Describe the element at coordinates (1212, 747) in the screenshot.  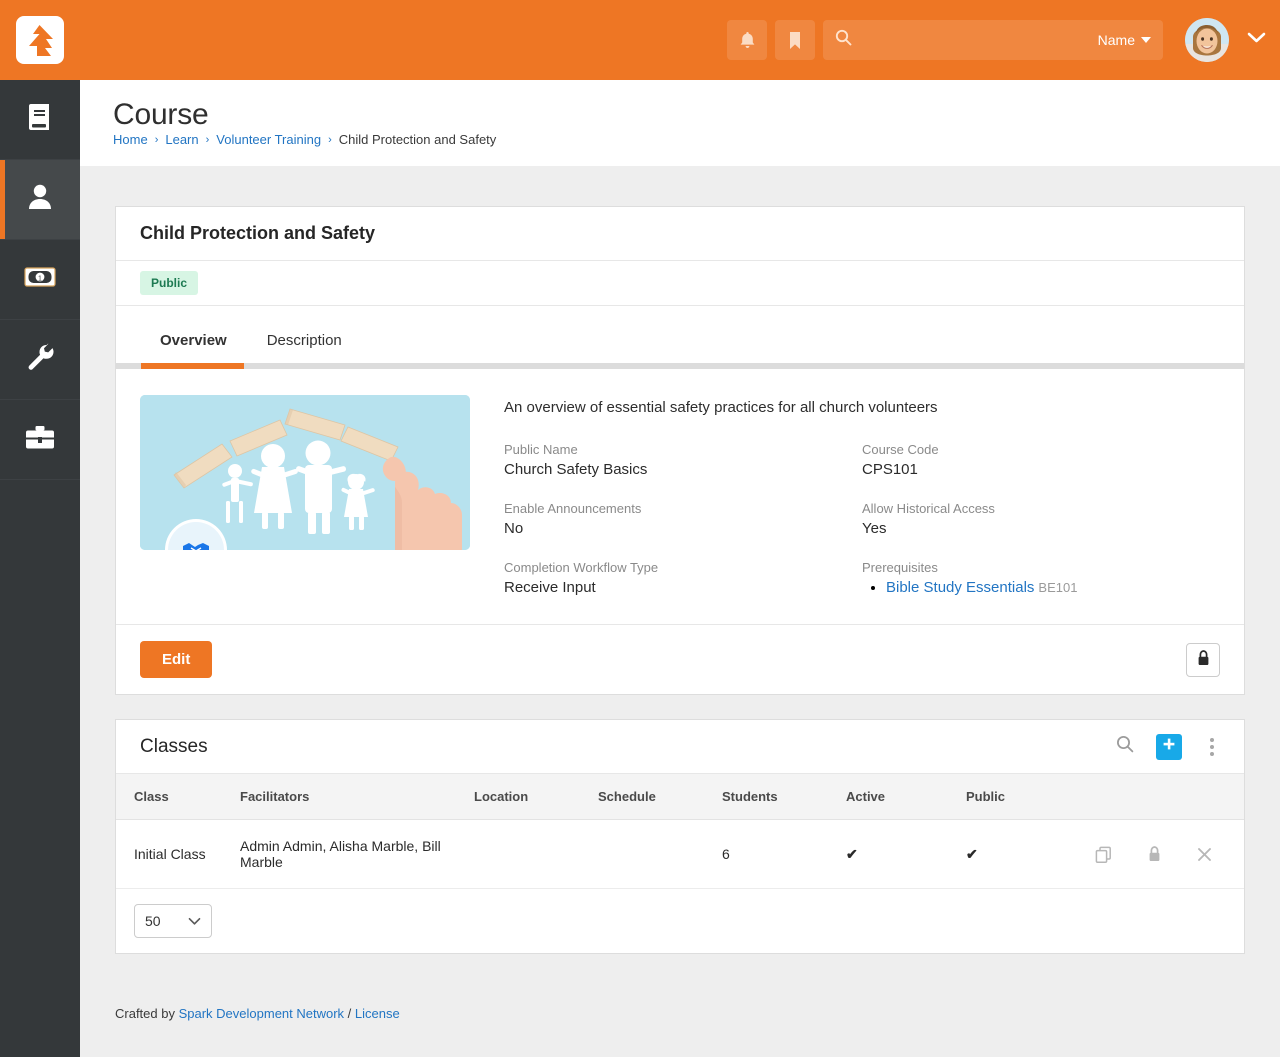
I see `kebab-menu-icon` at that location.